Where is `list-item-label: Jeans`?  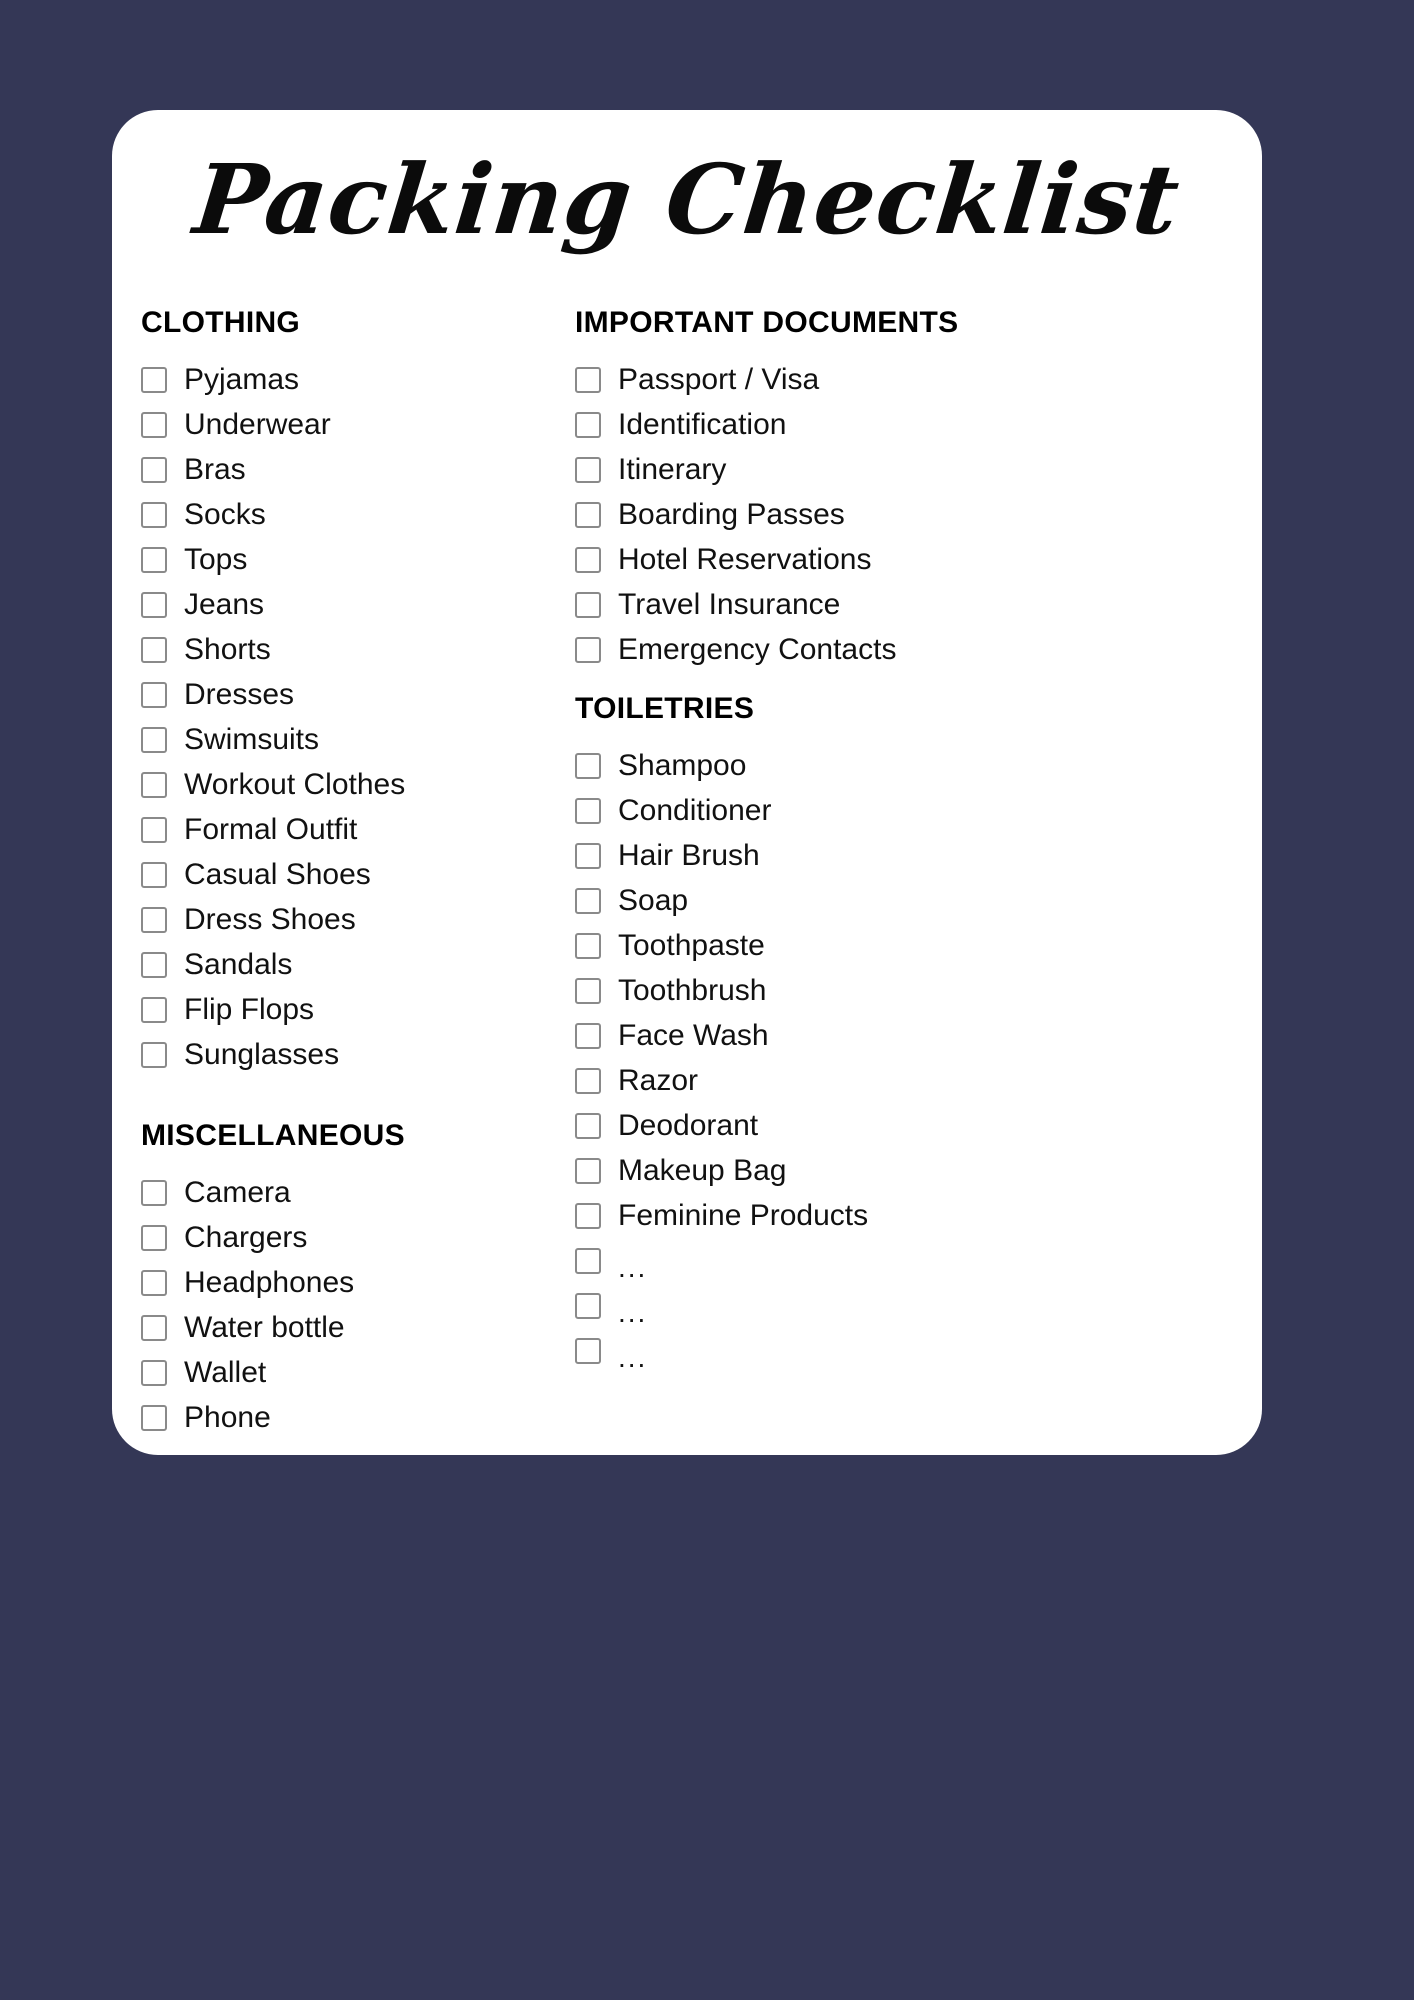
list-item-label: Jeans is located at coordinates (224, 604).